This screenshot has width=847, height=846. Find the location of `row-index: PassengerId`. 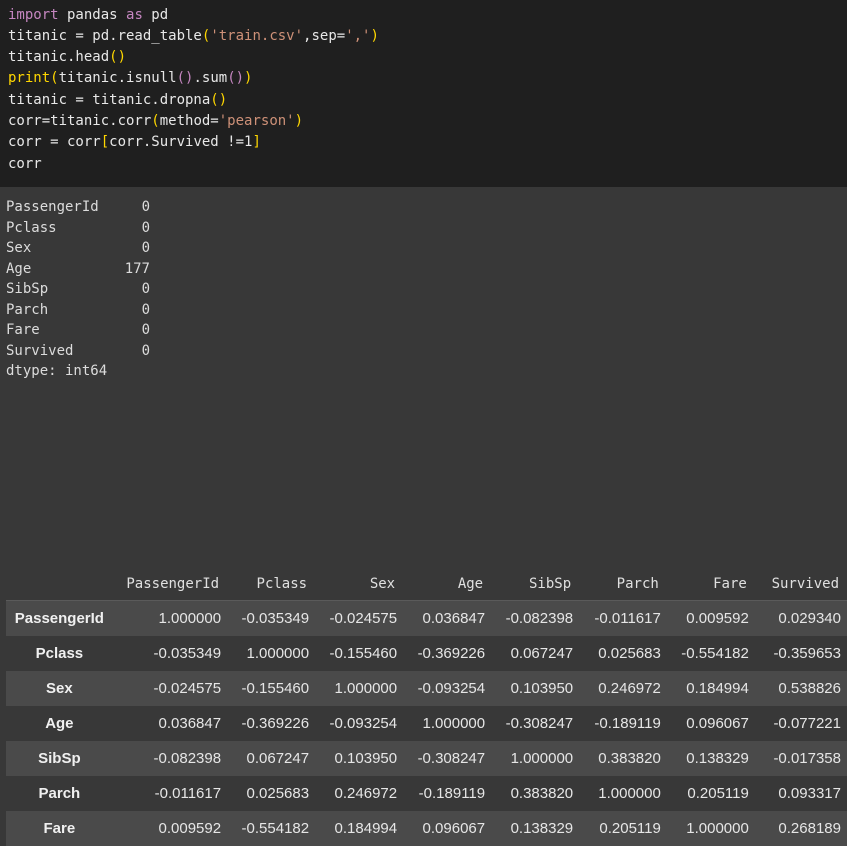

row-index: PassengerId is located at coordinates (59, 618).